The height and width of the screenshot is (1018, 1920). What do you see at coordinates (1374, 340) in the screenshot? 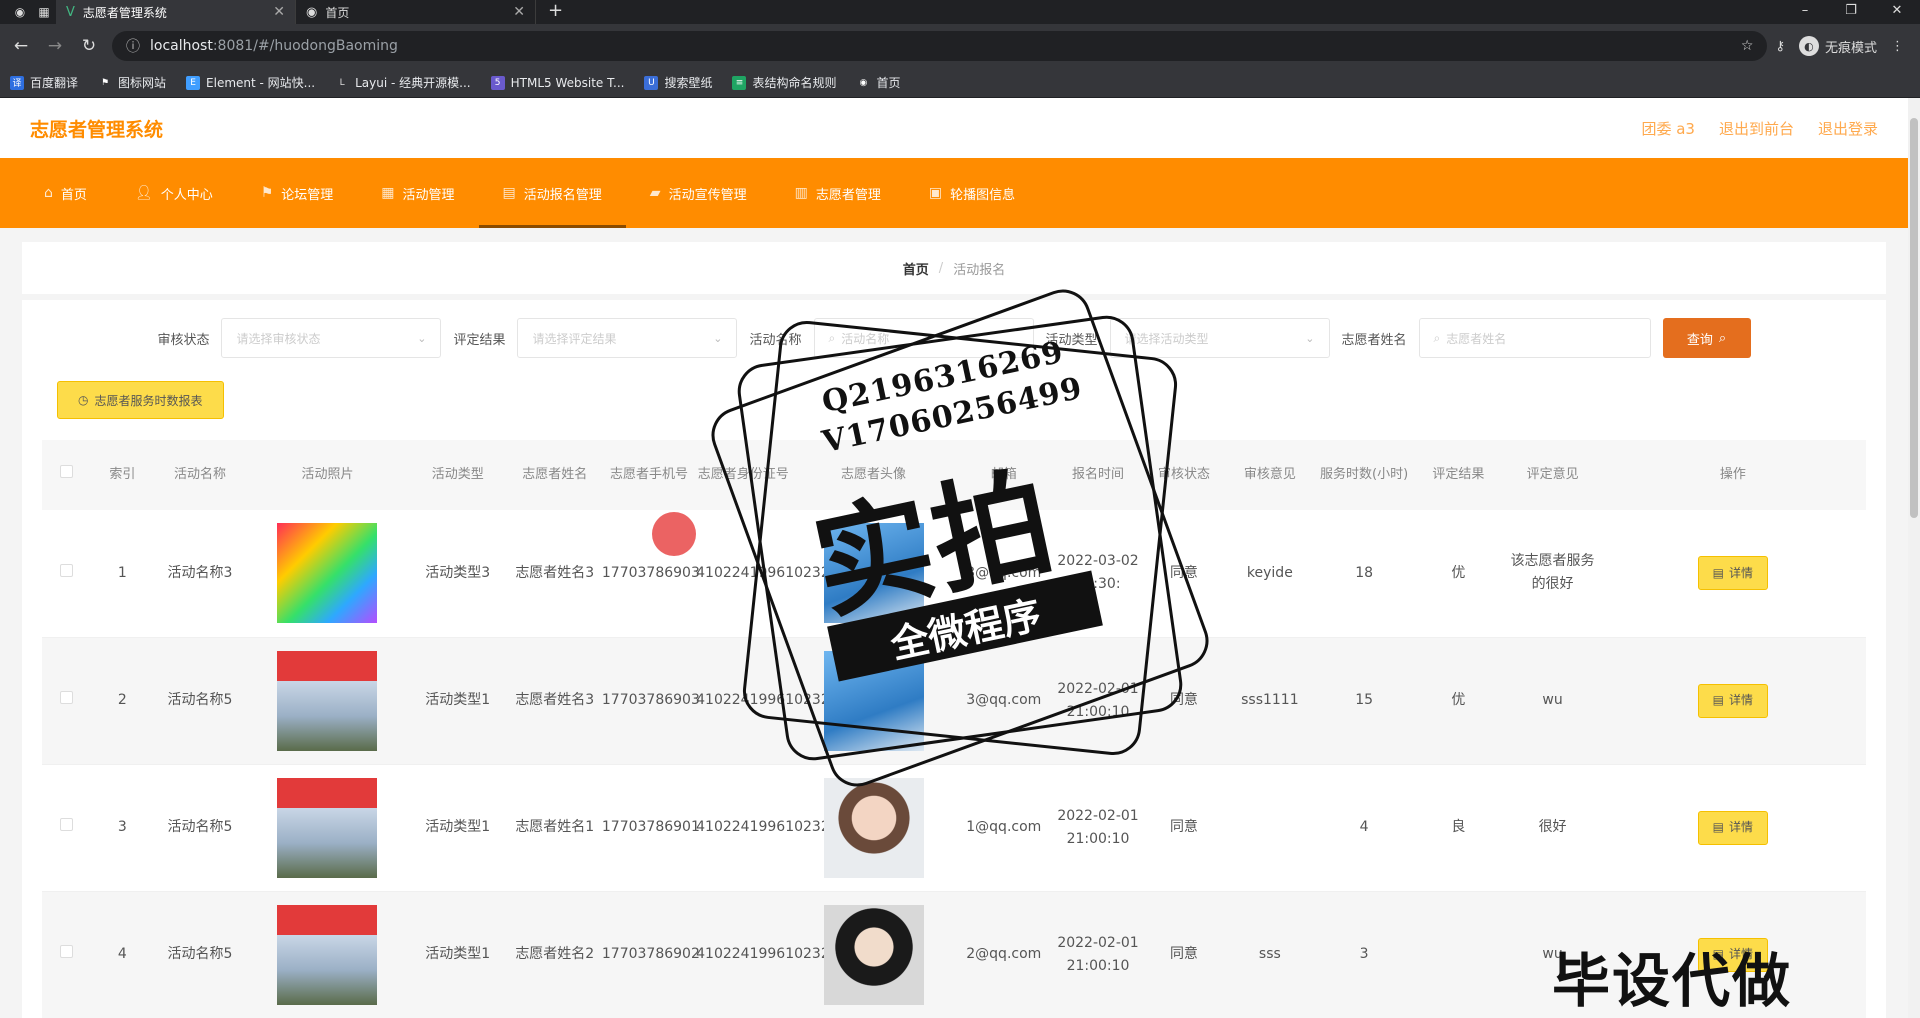
I see `volunteer-name-label: 志愿者姓名` at bounding box center [1374, 340].